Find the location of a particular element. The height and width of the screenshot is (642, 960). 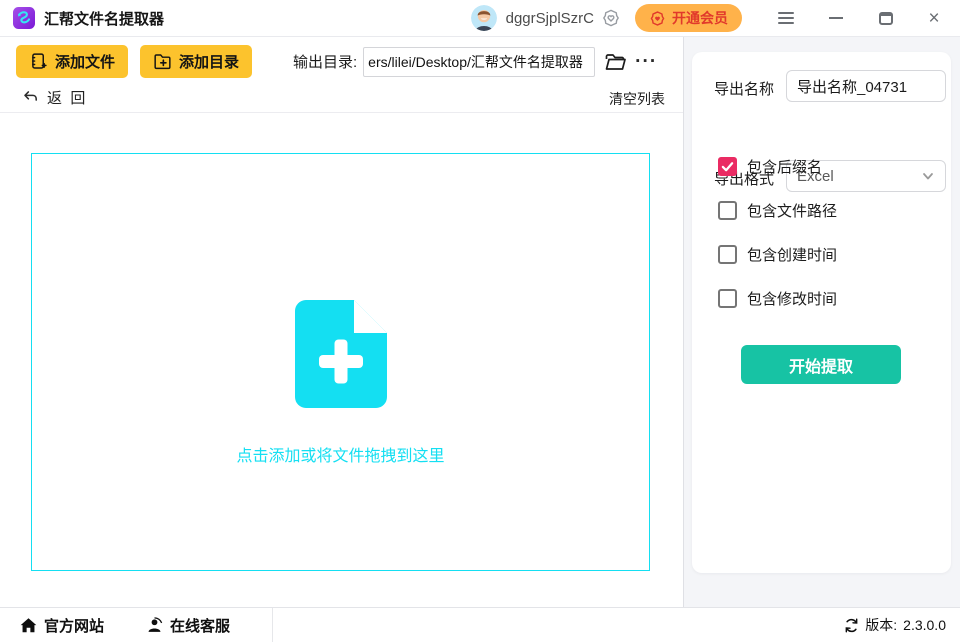

version-value: 2.3.0.0 is located at coordinates (924, 625).